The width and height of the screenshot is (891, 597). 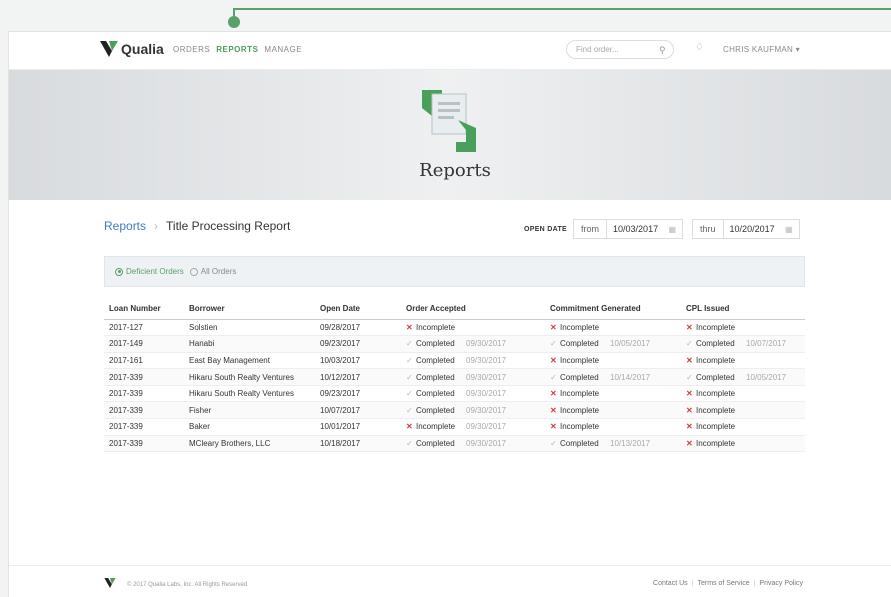 What do you see at coordinates (249, 361) in the screenshot?
I see `cell-borrower: East Bay Management` at bounding box center [249, 361].